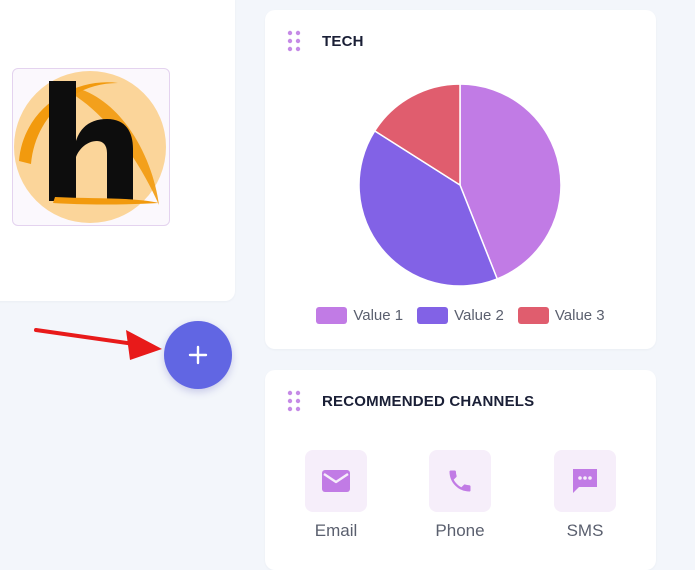 Image resolution: width=695 pixels, height=570 pixels. Describe the element at coordinates (336, 530) in the screenshot. I see `channel-email-label: Email` at that location.